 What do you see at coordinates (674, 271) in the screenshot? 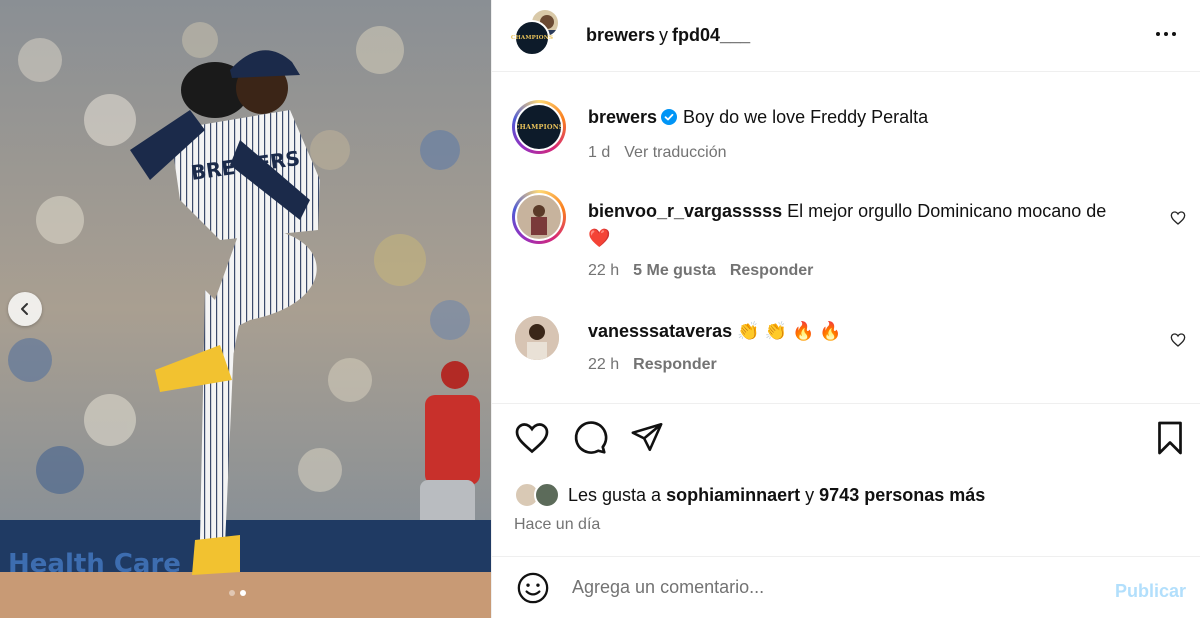
I see `comment-likes: 5 Me gusta` at bounding box center [674, 271].